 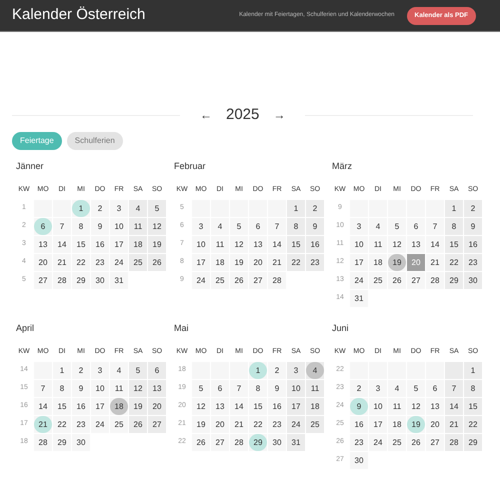 What do you see at coordinates (37, 141) in the screenshot?
I see `filter-toggle: Feiertage` at bounding box center [37, 141].